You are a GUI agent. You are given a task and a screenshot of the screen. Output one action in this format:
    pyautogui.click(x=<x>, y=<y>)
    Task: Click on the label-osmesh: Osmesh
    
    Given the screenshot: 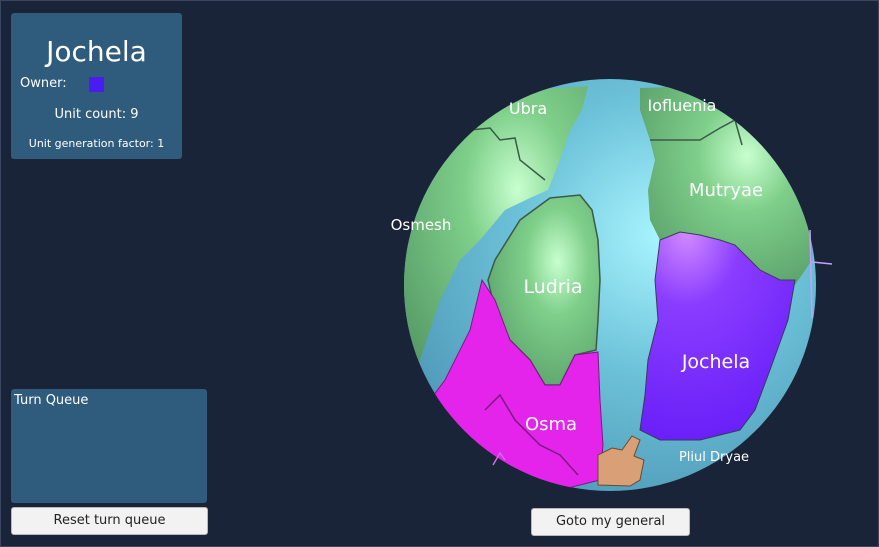 What is the action you would take?
    pyautogui.click(x=421, y=225)
    